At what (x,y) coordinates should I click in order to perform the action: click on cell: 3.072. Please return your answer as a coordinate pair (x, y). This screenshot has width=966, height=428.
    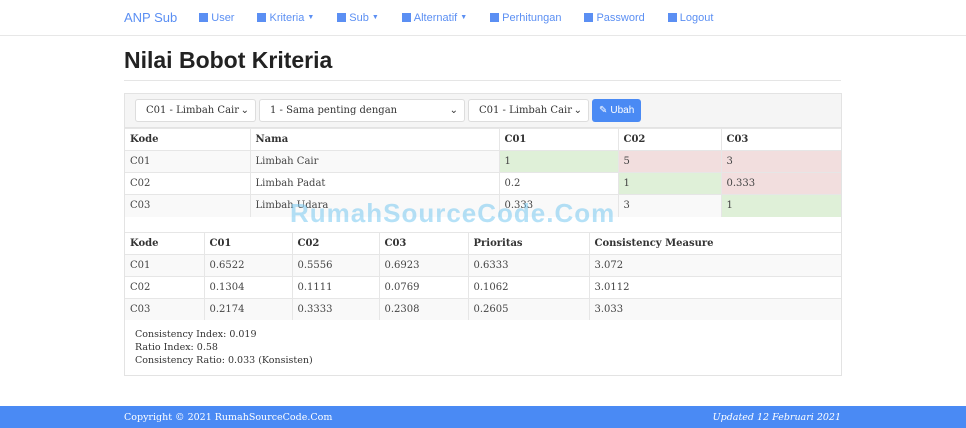
    Looking at the image, I should click on (714, 264).